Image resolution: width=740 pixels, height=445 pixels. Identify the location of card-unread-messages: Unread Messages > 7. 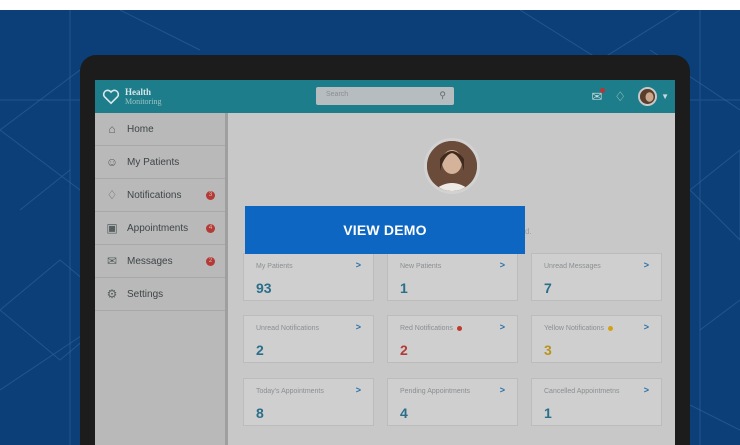
(596, 277).